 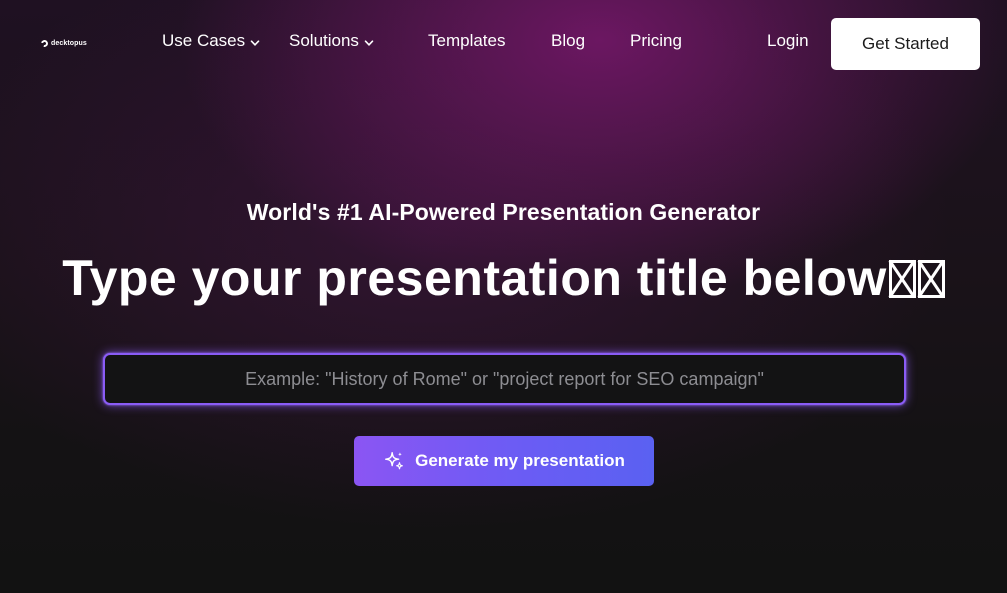 I want to click on hero-headline: Type your presentation title below, so click(x=503, y=278).